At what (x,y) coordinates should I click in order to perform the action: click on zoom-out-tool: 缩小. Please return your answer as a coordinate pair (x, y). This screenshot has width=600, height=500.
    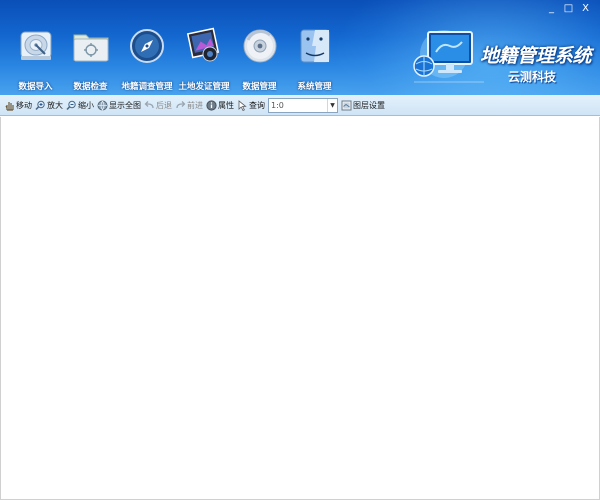
    Looking at the image, I should click on (80, 105).